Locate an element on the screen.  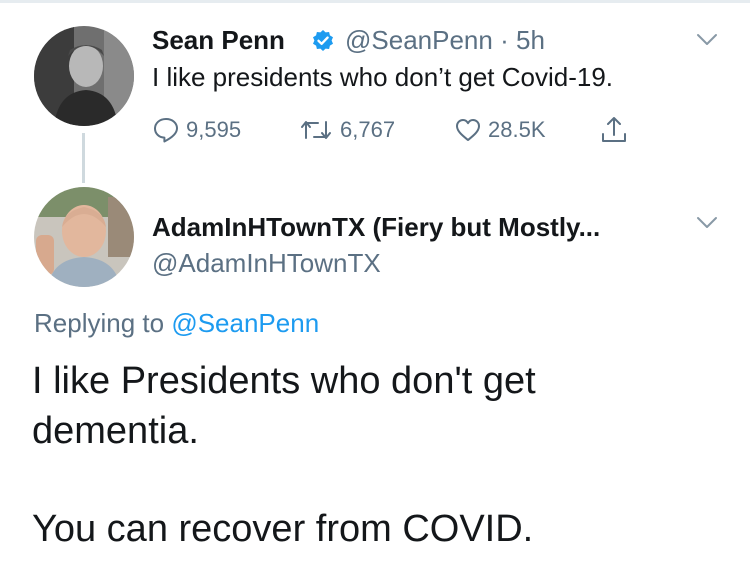
like-action: 28.5K is located at coordinates (500, 130).